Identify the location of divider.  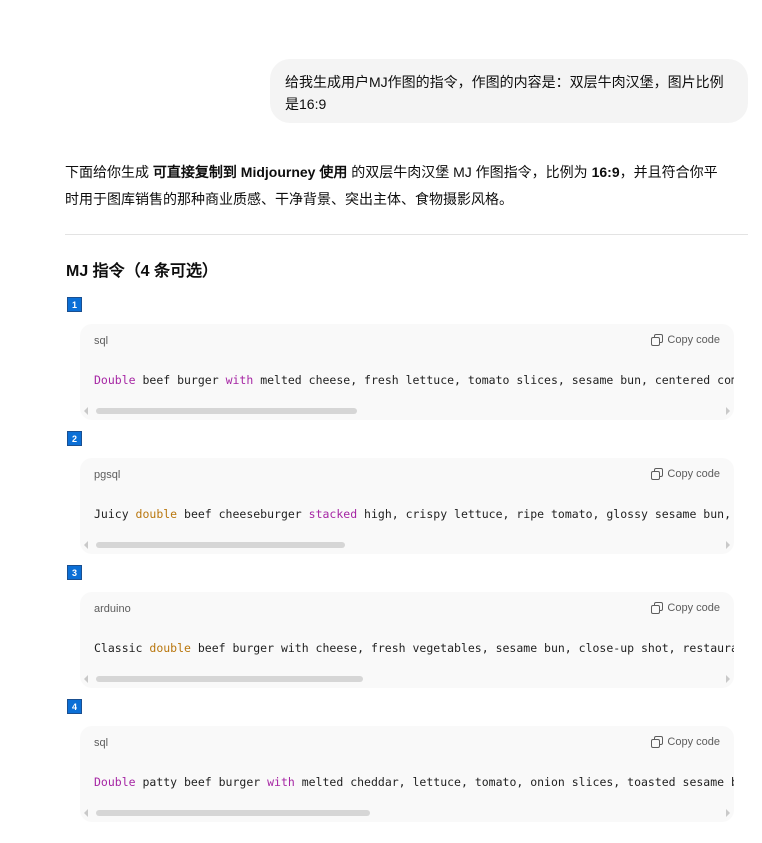
(406, 234).